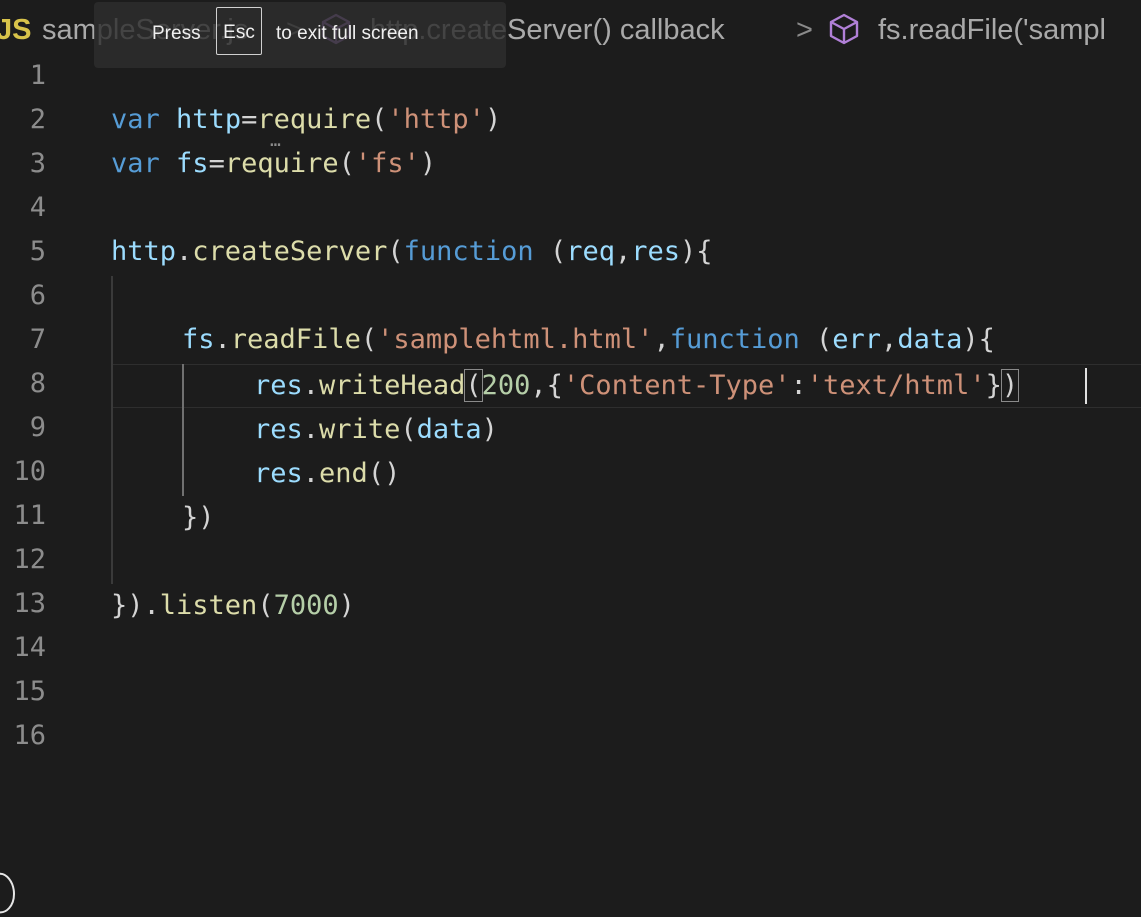 The height and width of the screenshot is (917, 1141). I want to click on code-line-9: res.write(data), so click(376, 430).